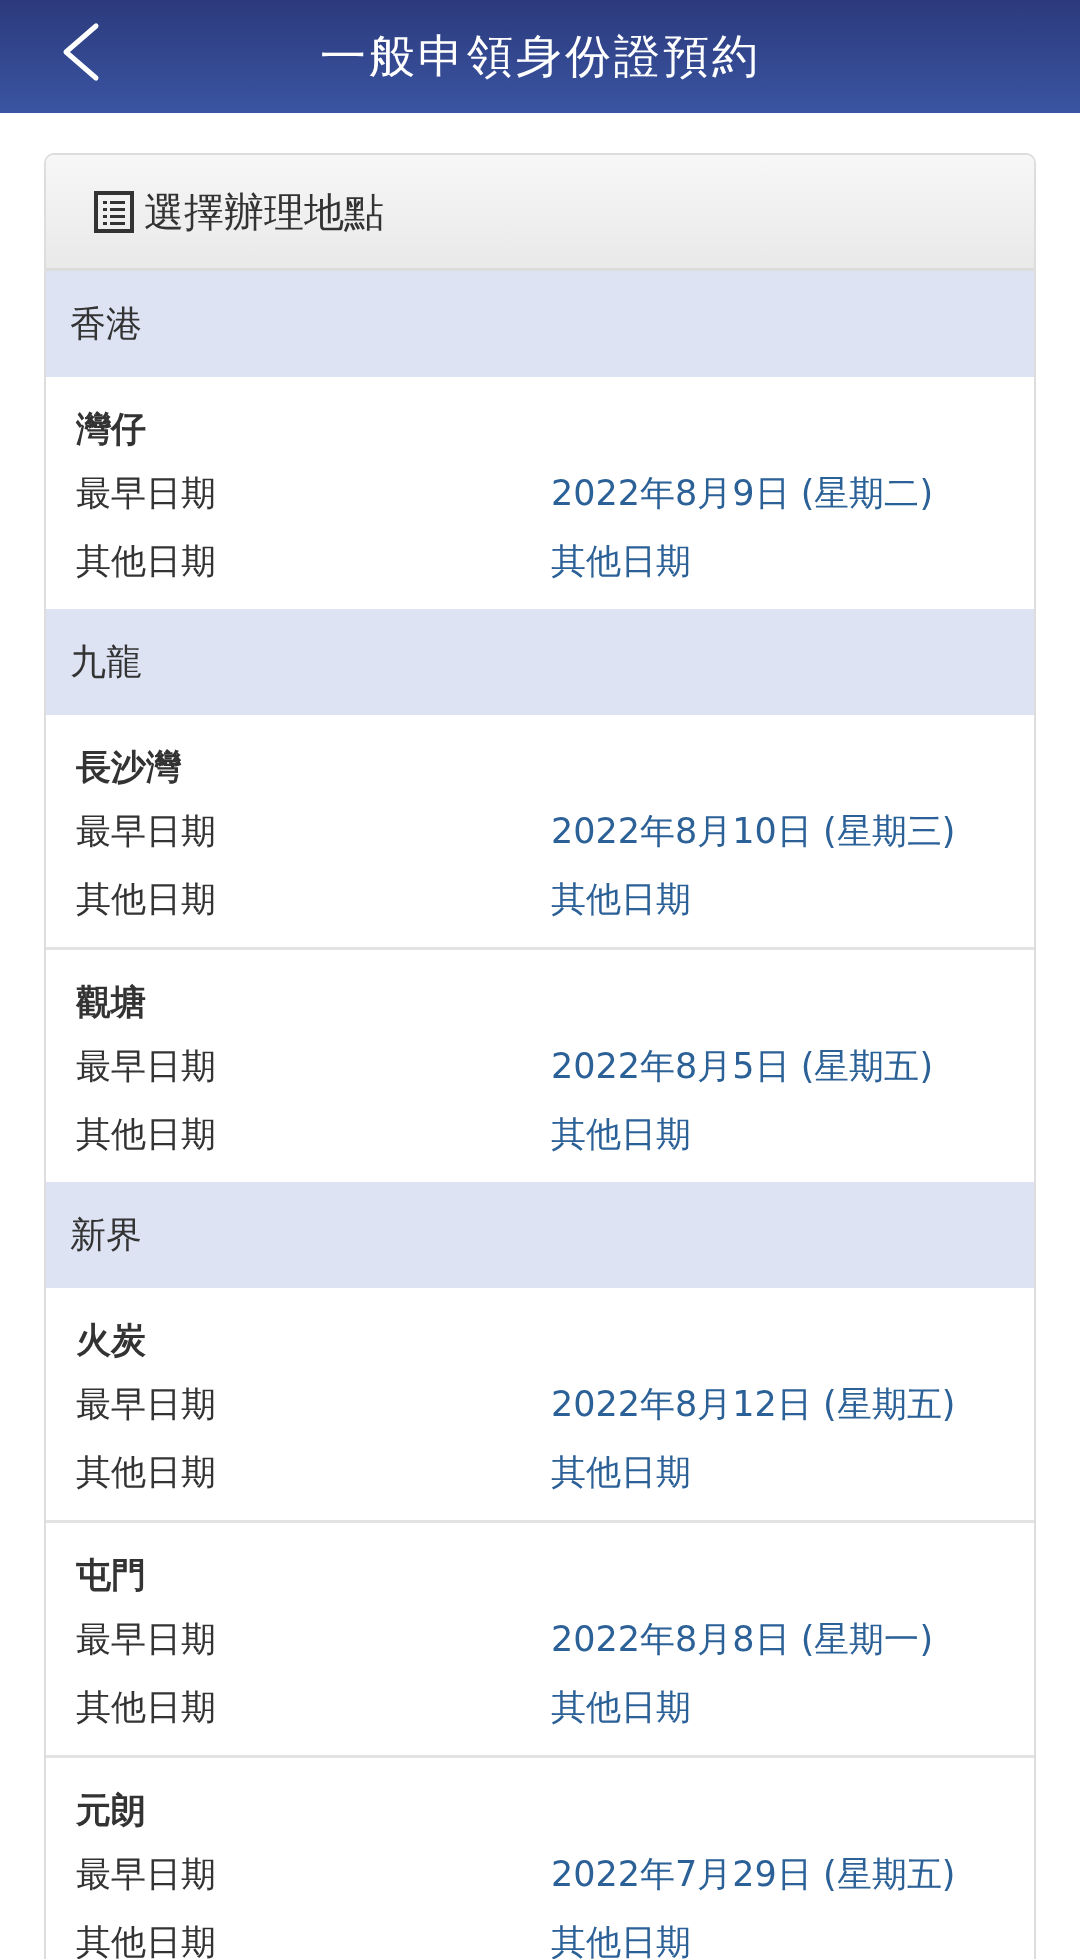 The width and height of the screenshot is (1080, 1959). Describe the element at coordinates (540, 1235) in the screenshot. I see `region-header: 新界` at that location.